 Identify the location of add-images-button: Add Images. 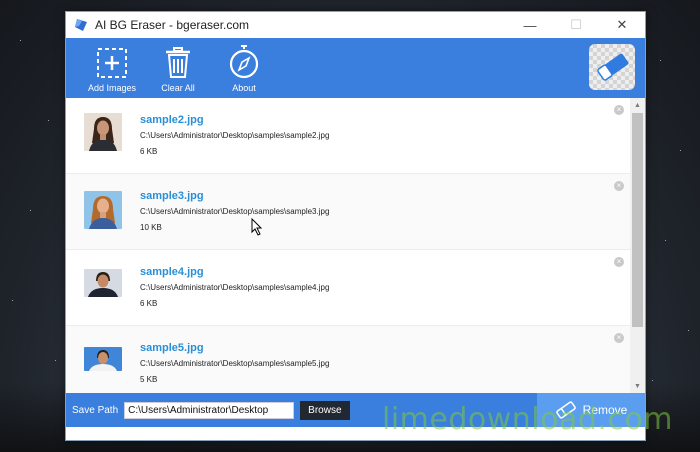
(112, 68).